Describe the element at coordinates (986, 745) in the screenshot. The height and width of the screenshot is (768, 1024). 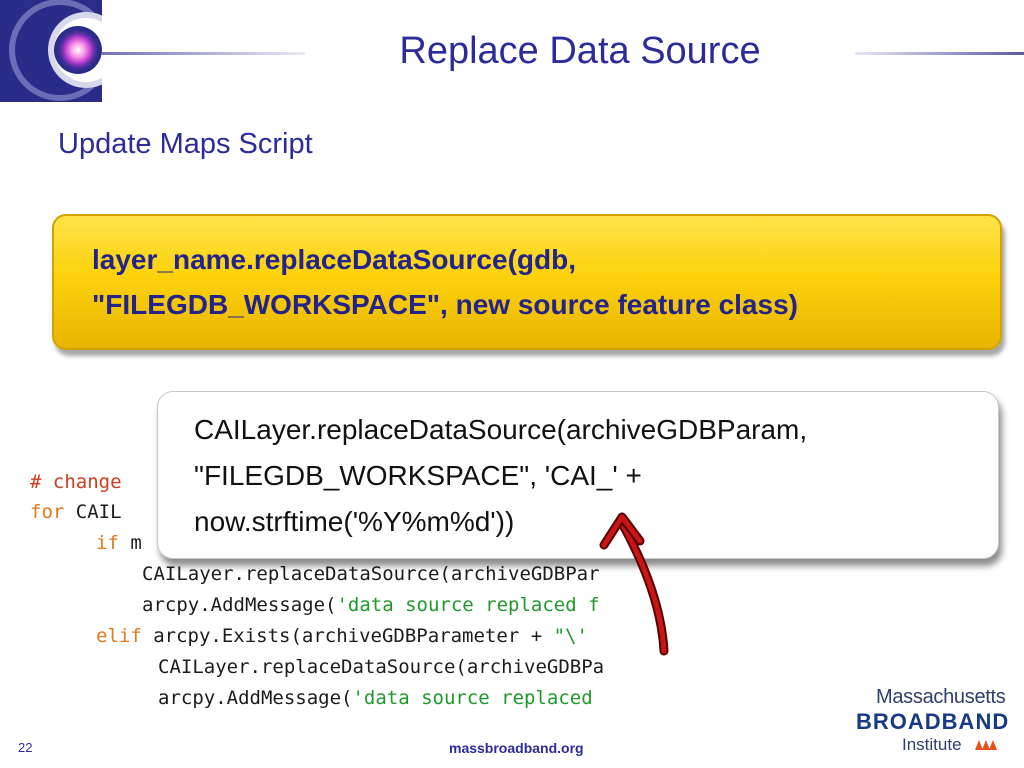
I see `wave-mark-icon` at that location.